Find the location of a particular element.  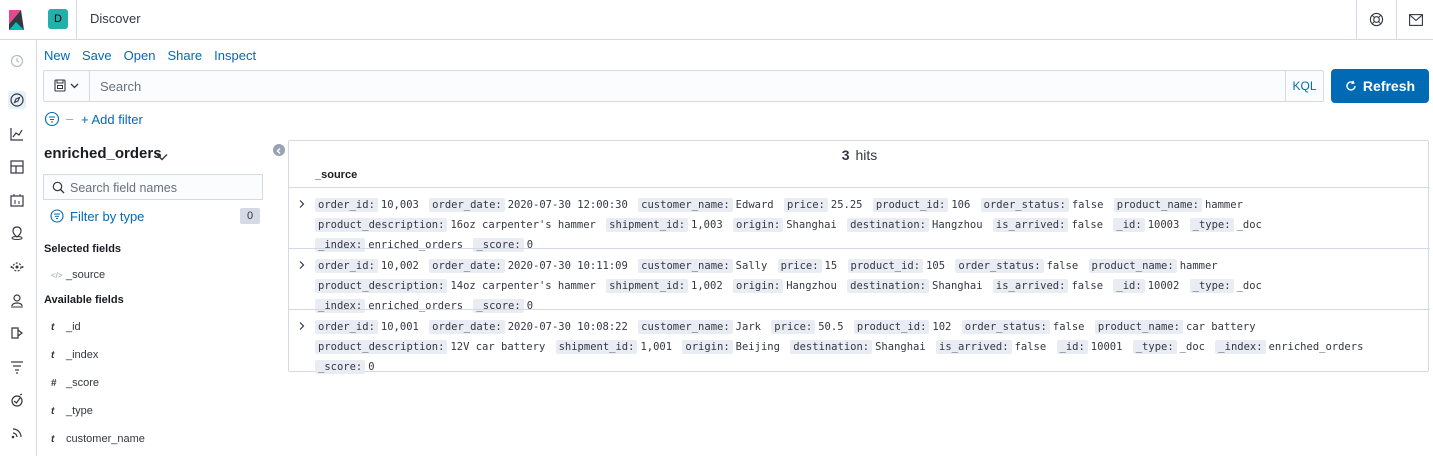

query-bar: Search KQL is located at coordinates (683, 86).